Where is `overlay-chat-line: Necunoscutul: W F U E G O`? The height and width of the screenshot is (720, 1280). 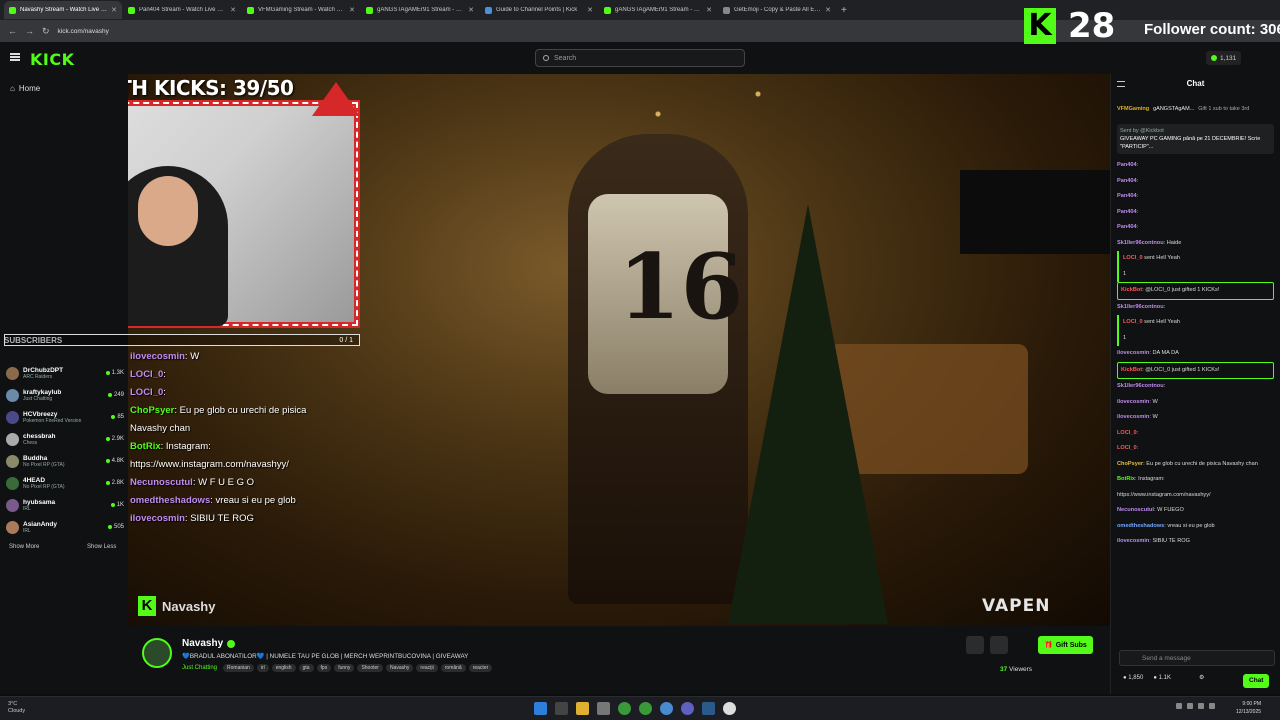
overlay-chat-line: Necunoscutul: W F U E G O is located at coordinates (250, 483).